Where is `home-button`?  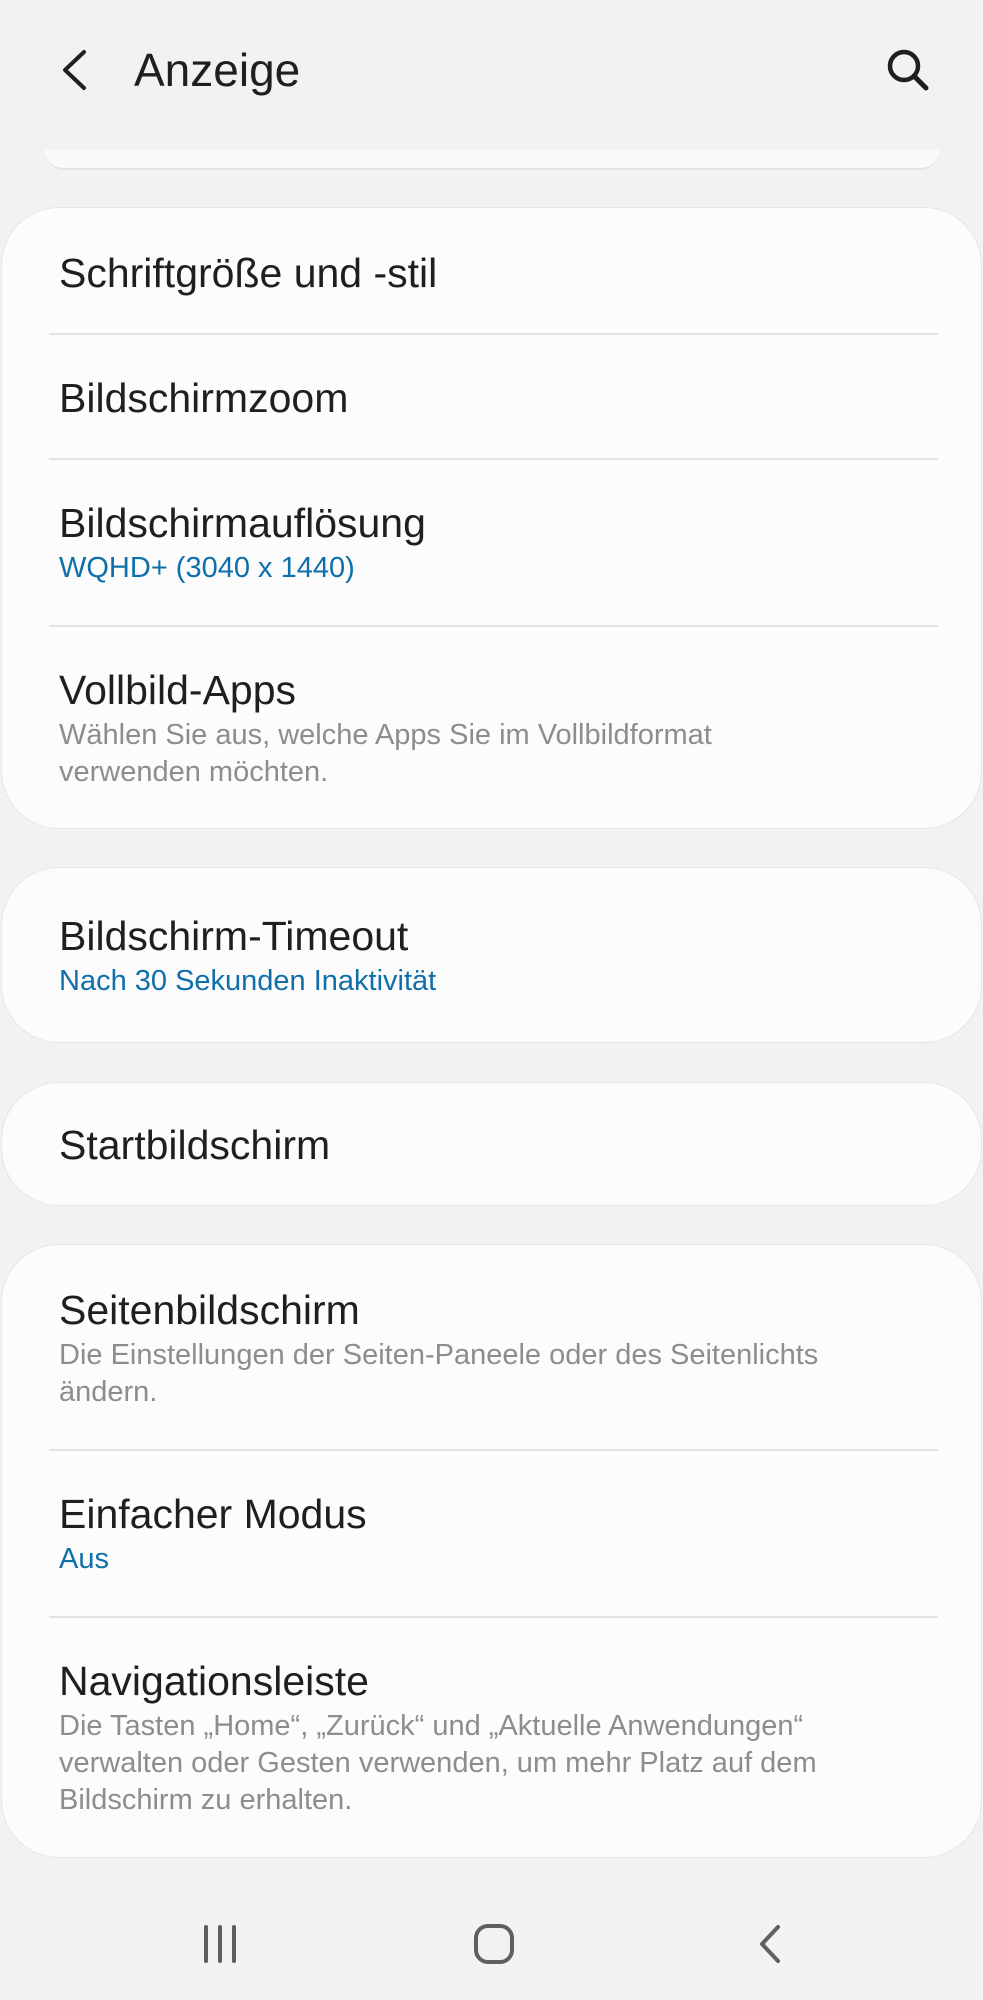 home-button is located at coordinates (494, 1944).